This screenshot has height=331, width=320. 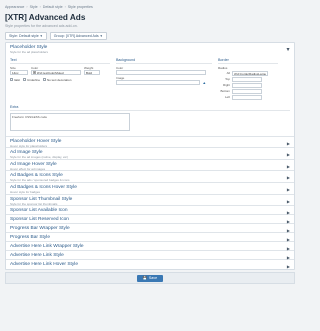 I want to click on border-left-label: Left, so click(x=227, y=97).